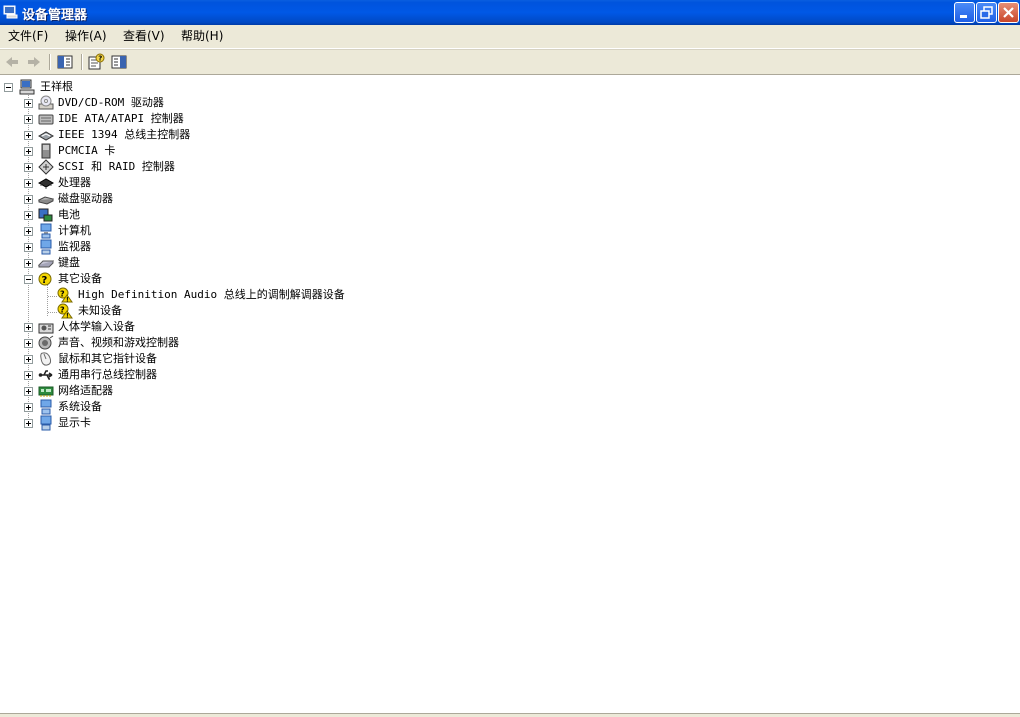  Describe the element at coordinates (56, 86) in the screenshot. I see `tree-root-label: 王祥根` at that location.